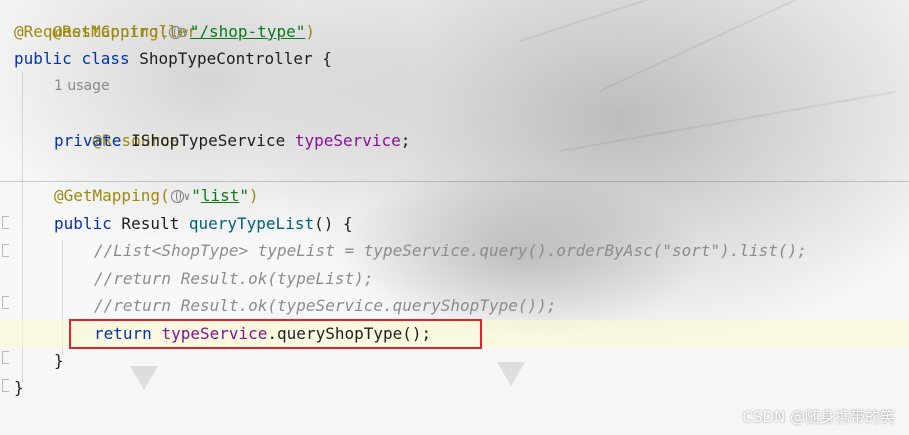 The image size is (909, 435). What do you see at coordinates (91, 31) in the screenshot?
I see `annotation-token: @RequestMapping(` at bounding box center [91, 31].